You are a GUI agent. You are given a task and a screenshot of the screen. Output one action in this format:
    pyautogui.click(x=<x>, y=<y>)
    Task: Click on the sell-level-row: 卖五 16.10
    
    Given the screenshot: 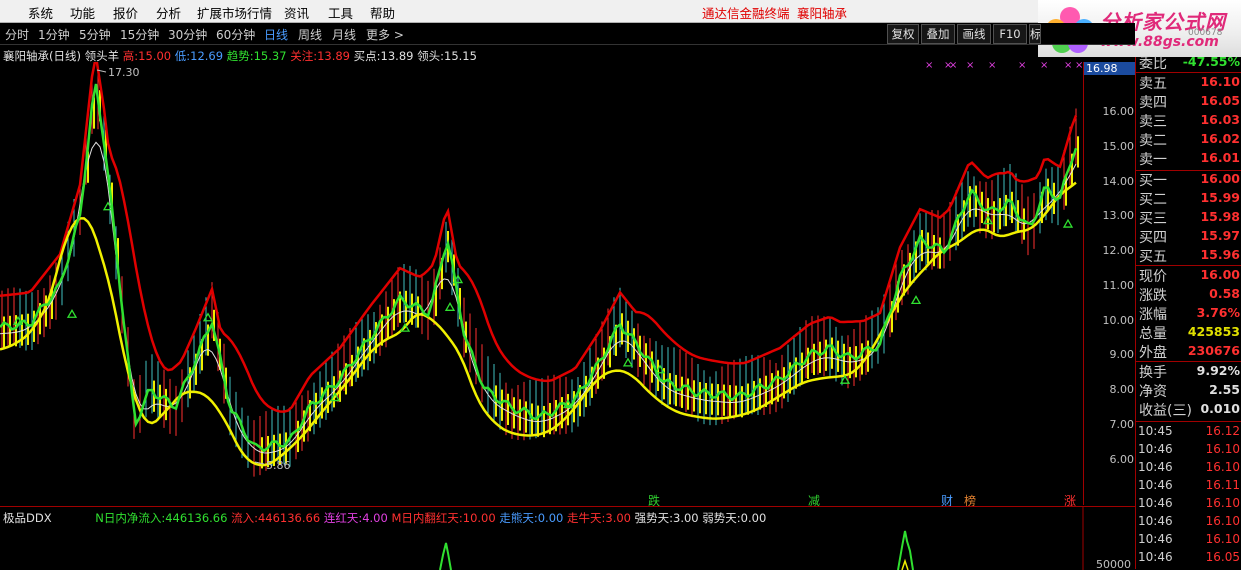 What is the action you would take?
    pyautogui.click(x=1188, y=82)
    